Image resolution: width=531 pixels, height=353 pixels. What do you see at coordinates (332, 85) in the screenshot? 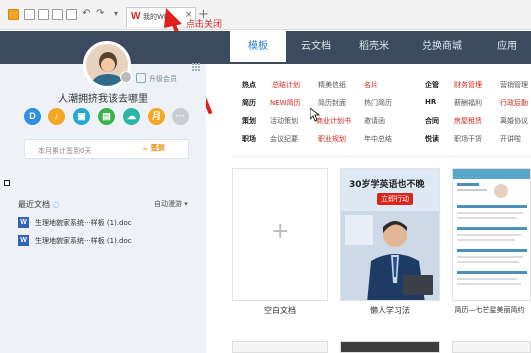
I see `category-link: 精美信纸` at bounding box center [332, 85].